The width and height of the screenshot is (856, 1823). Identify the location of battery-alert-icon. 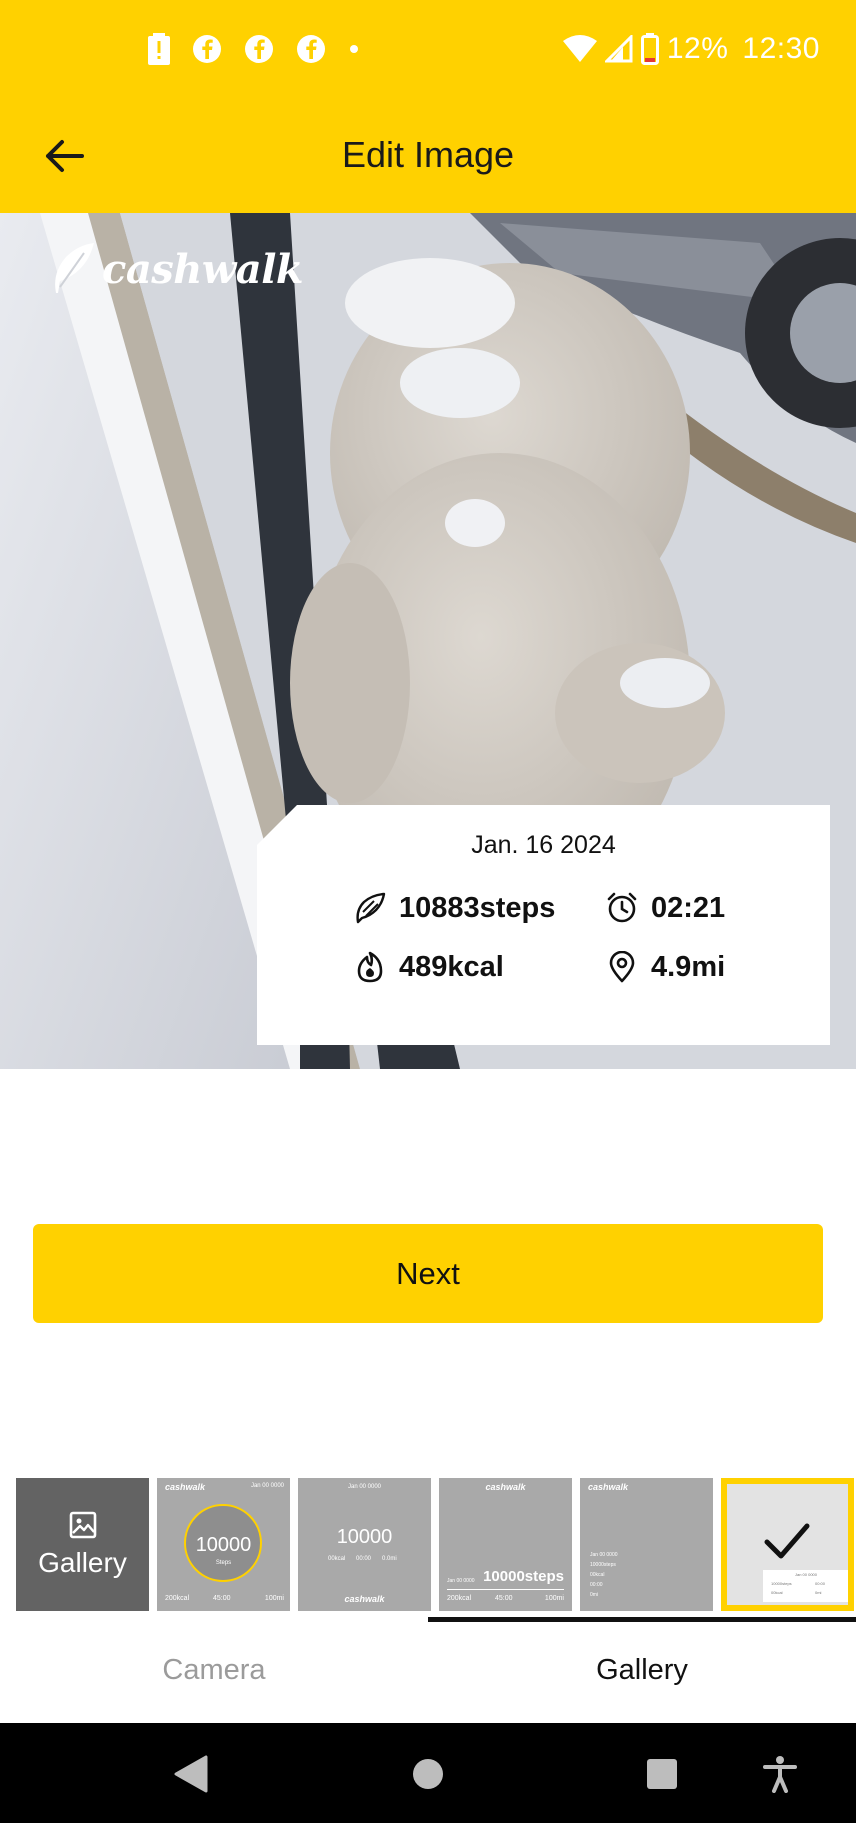
(159, 49).